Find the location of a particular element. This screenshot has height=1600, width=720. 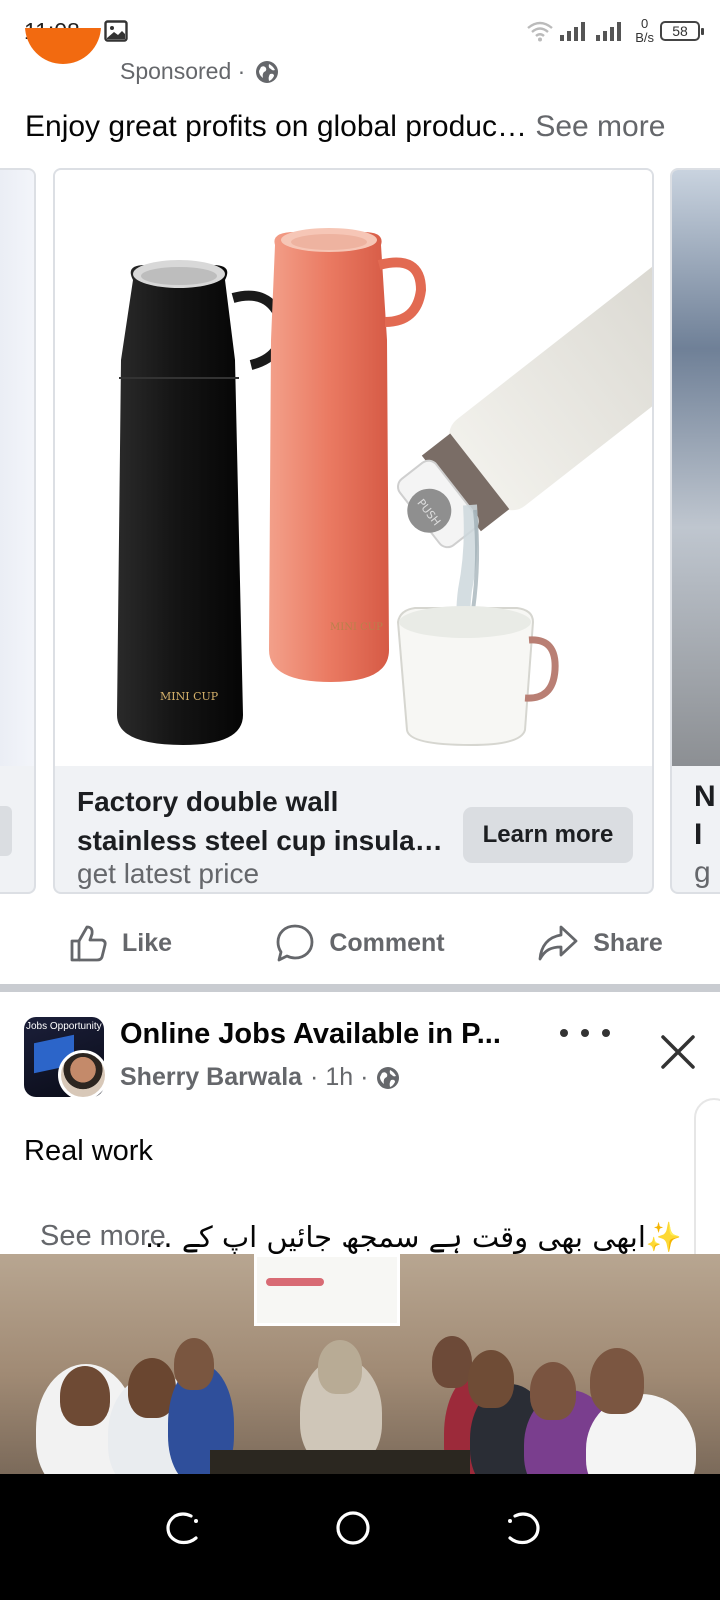

group-avatar-label: Jobs Opportunity is located at coordinates (64, 1026).